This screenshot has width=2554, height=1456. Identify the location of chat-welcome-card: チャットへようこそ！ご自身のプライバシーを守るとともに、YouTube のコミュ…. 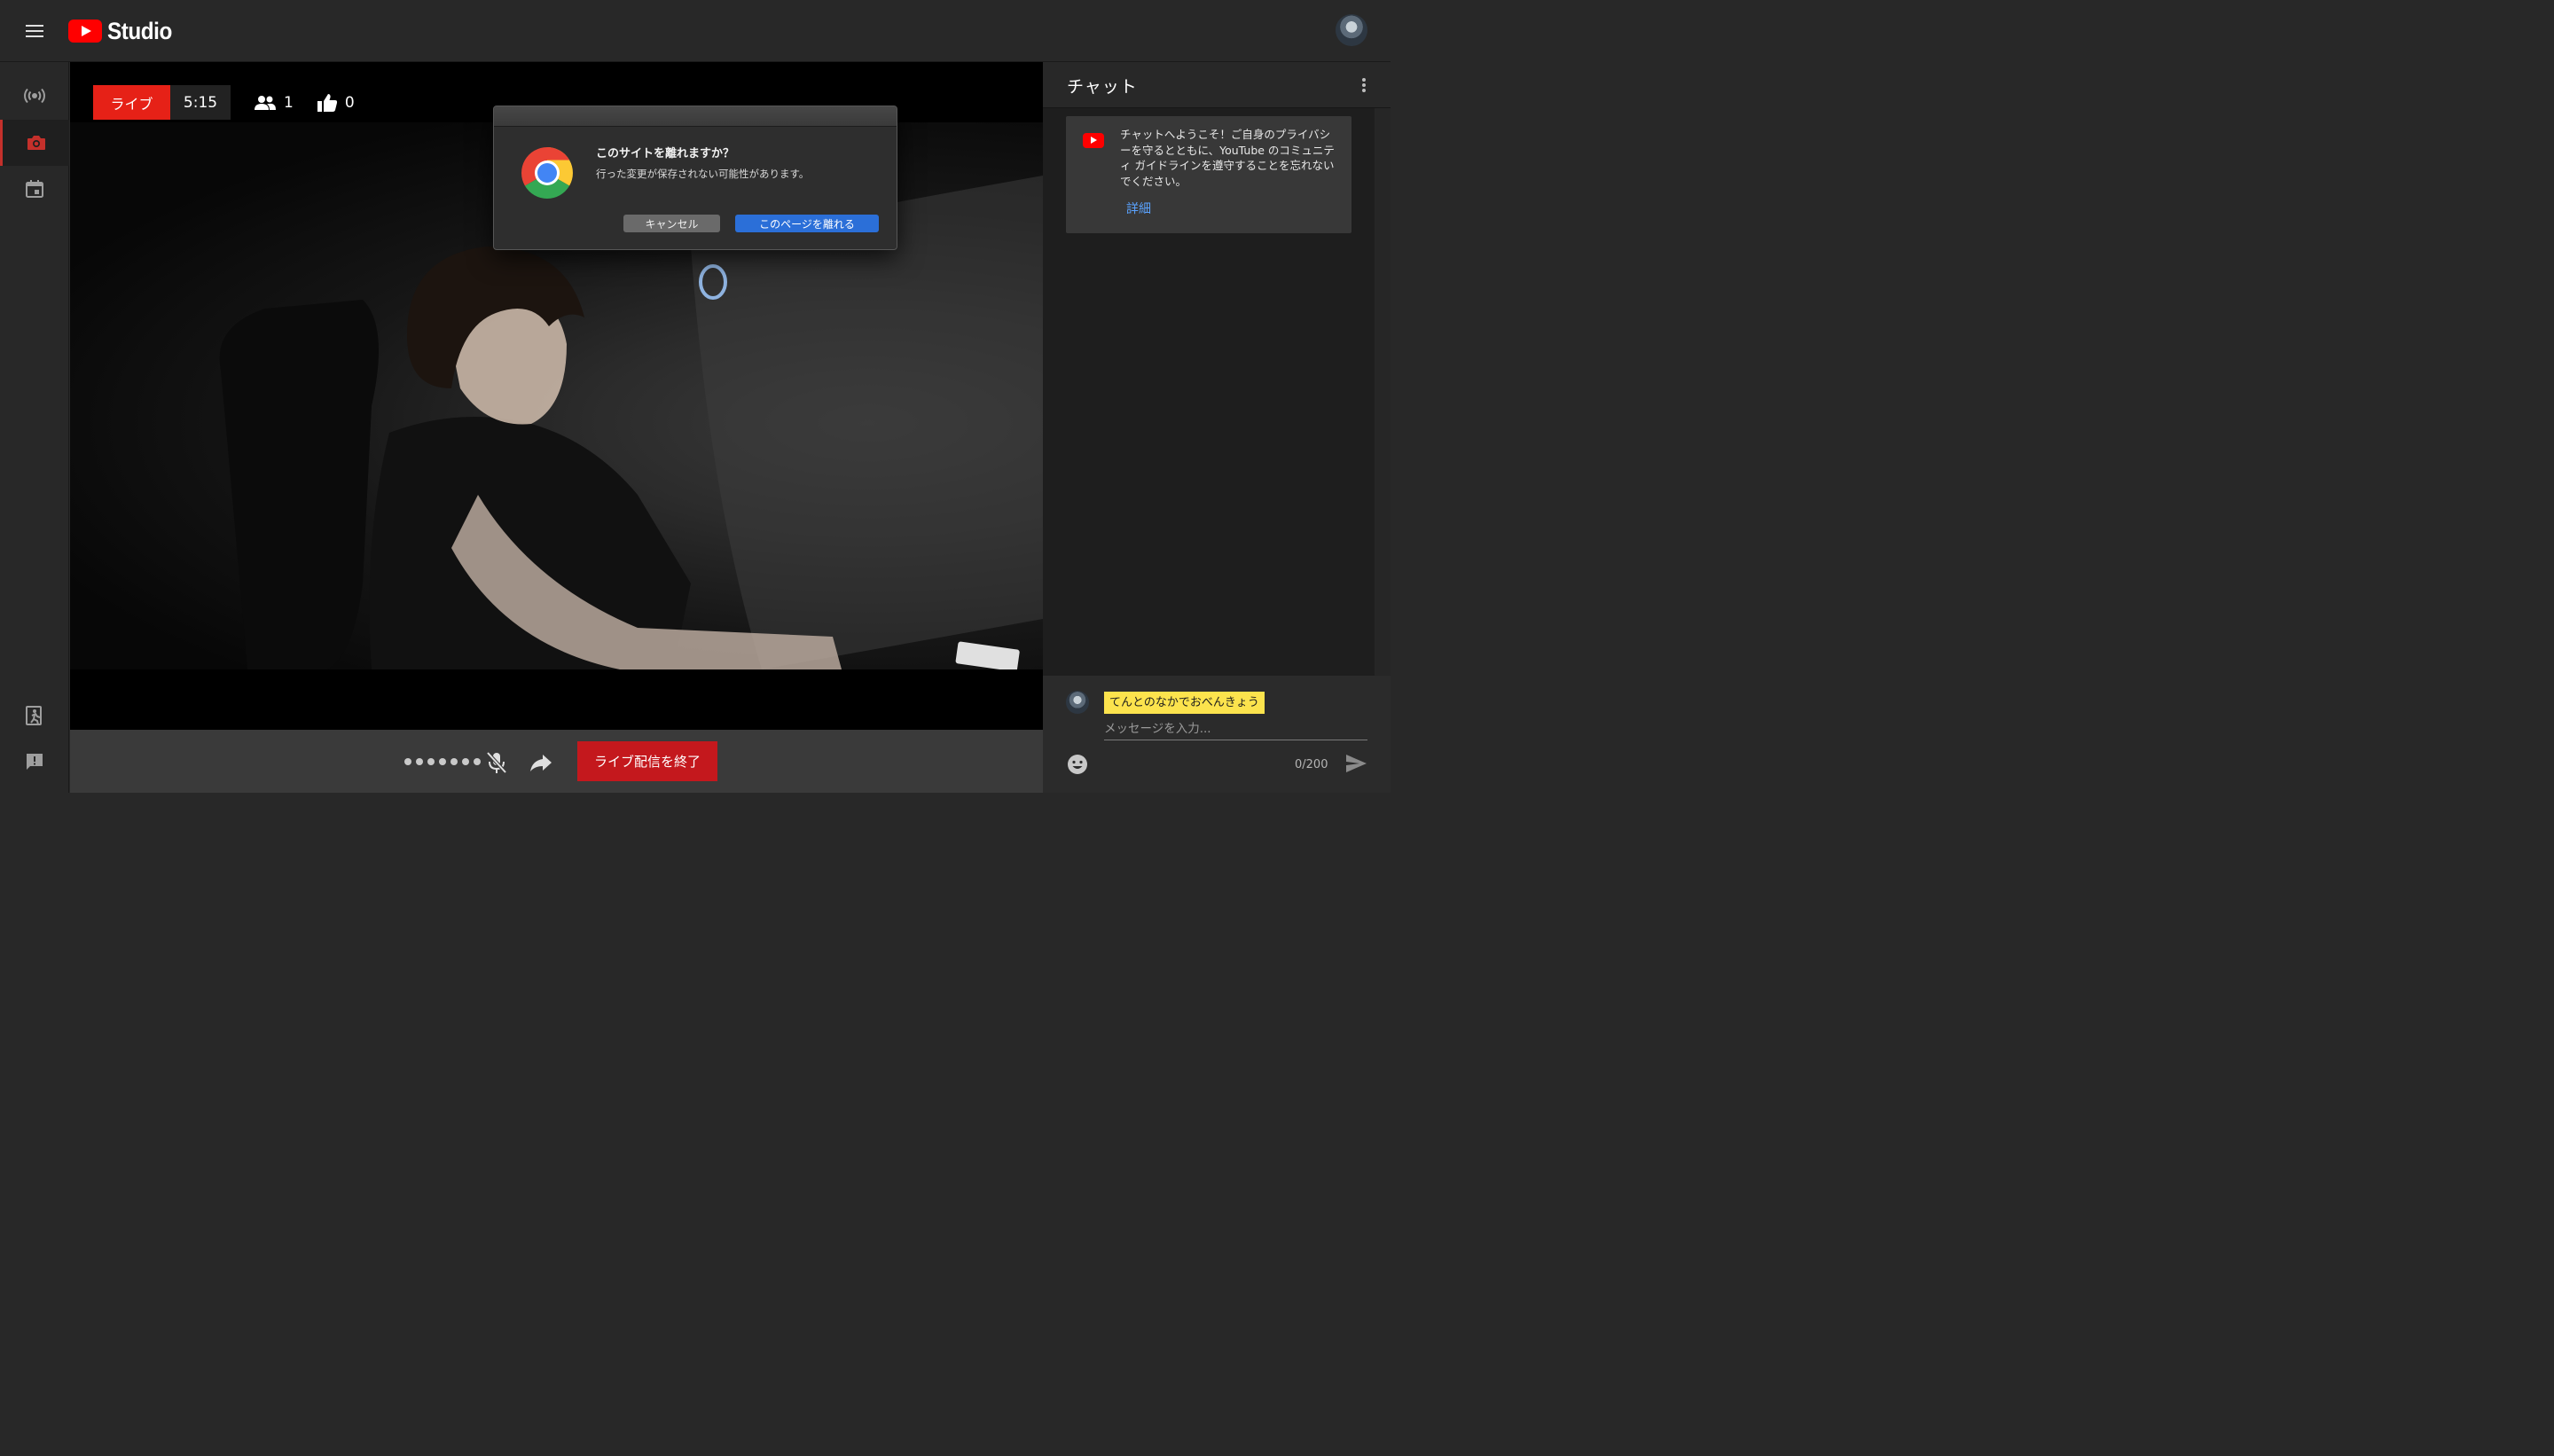
(1208, 174).